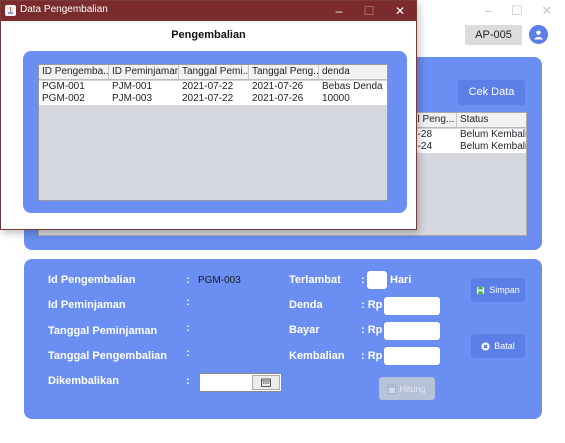 The height and width of the screenshot is (443, 565). I want to click on dialog-close-button: ✕, so click(400, 11).